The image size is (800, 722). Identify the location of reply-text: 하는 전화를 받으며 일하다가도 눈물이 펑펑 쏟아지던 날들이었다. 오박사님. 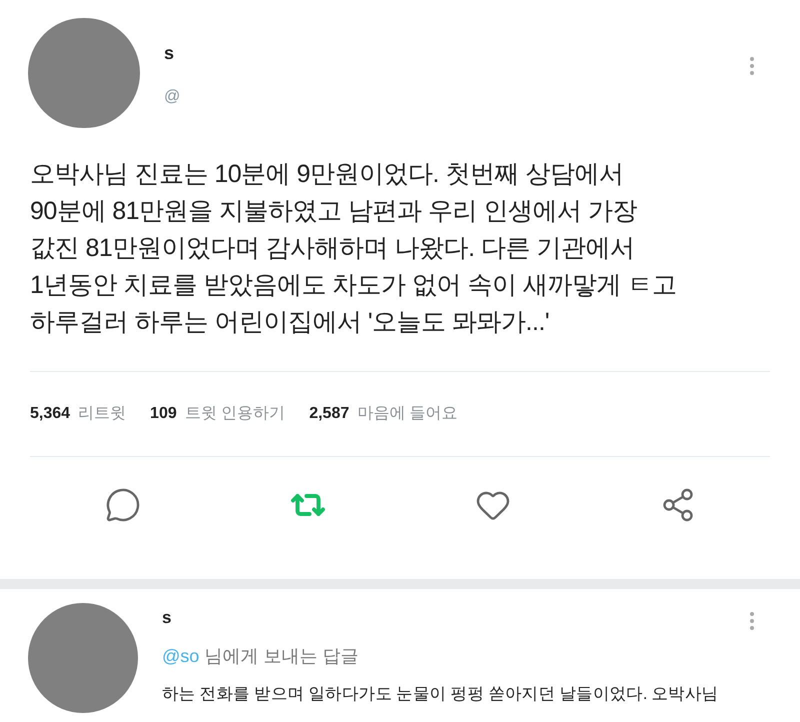
(440, 694).